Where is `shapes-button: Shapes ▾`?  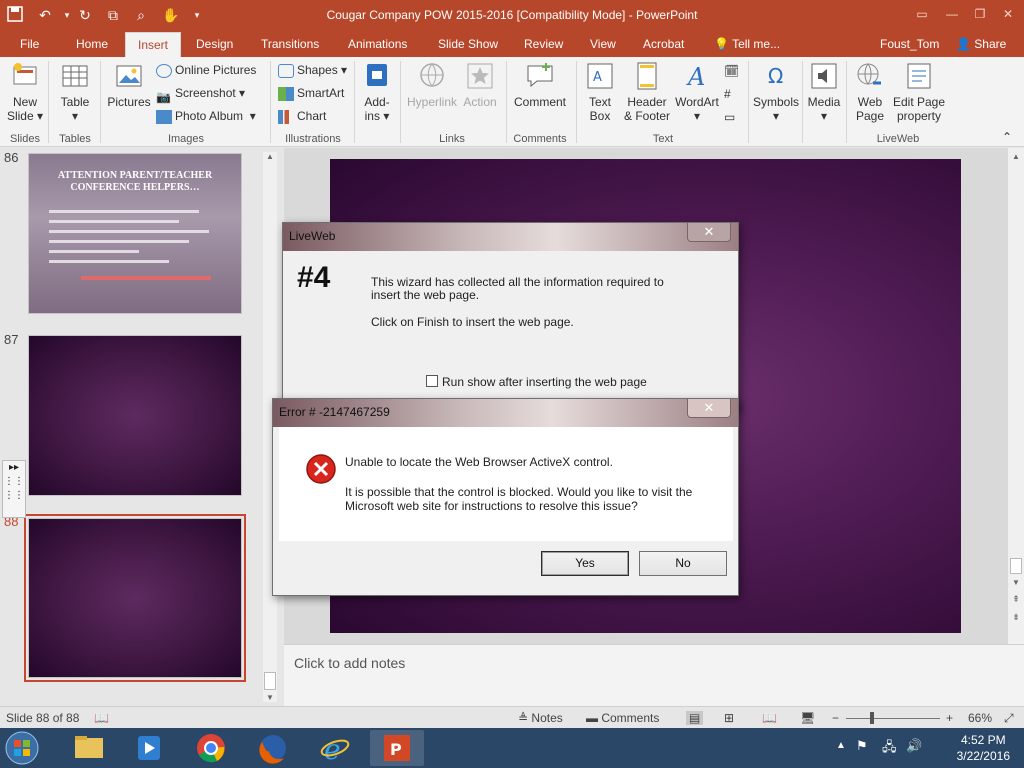 shapes-button: Shapes ▾ is located at coordinates (312, 70).